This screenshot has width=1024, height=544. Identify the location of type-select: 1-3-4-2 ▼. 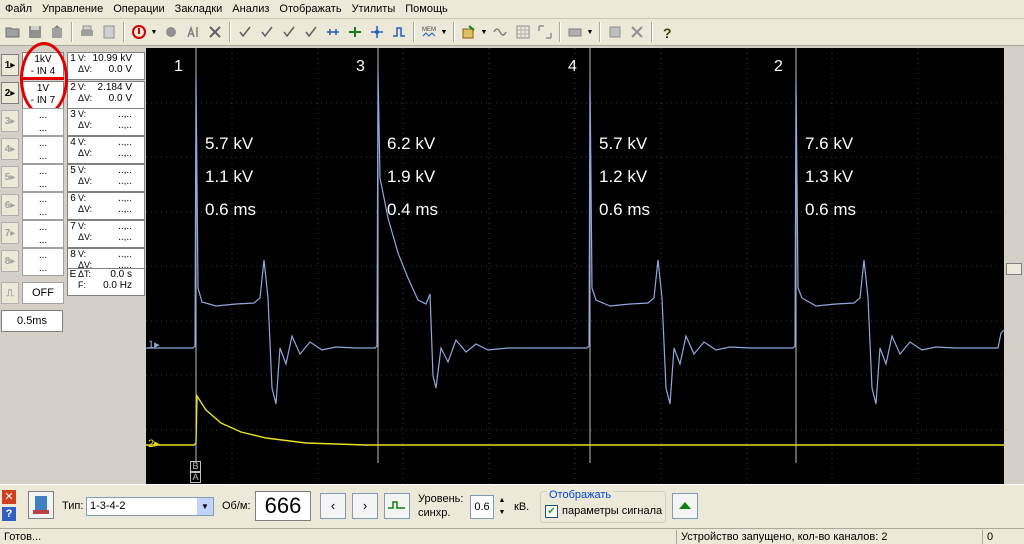
(150, 506).